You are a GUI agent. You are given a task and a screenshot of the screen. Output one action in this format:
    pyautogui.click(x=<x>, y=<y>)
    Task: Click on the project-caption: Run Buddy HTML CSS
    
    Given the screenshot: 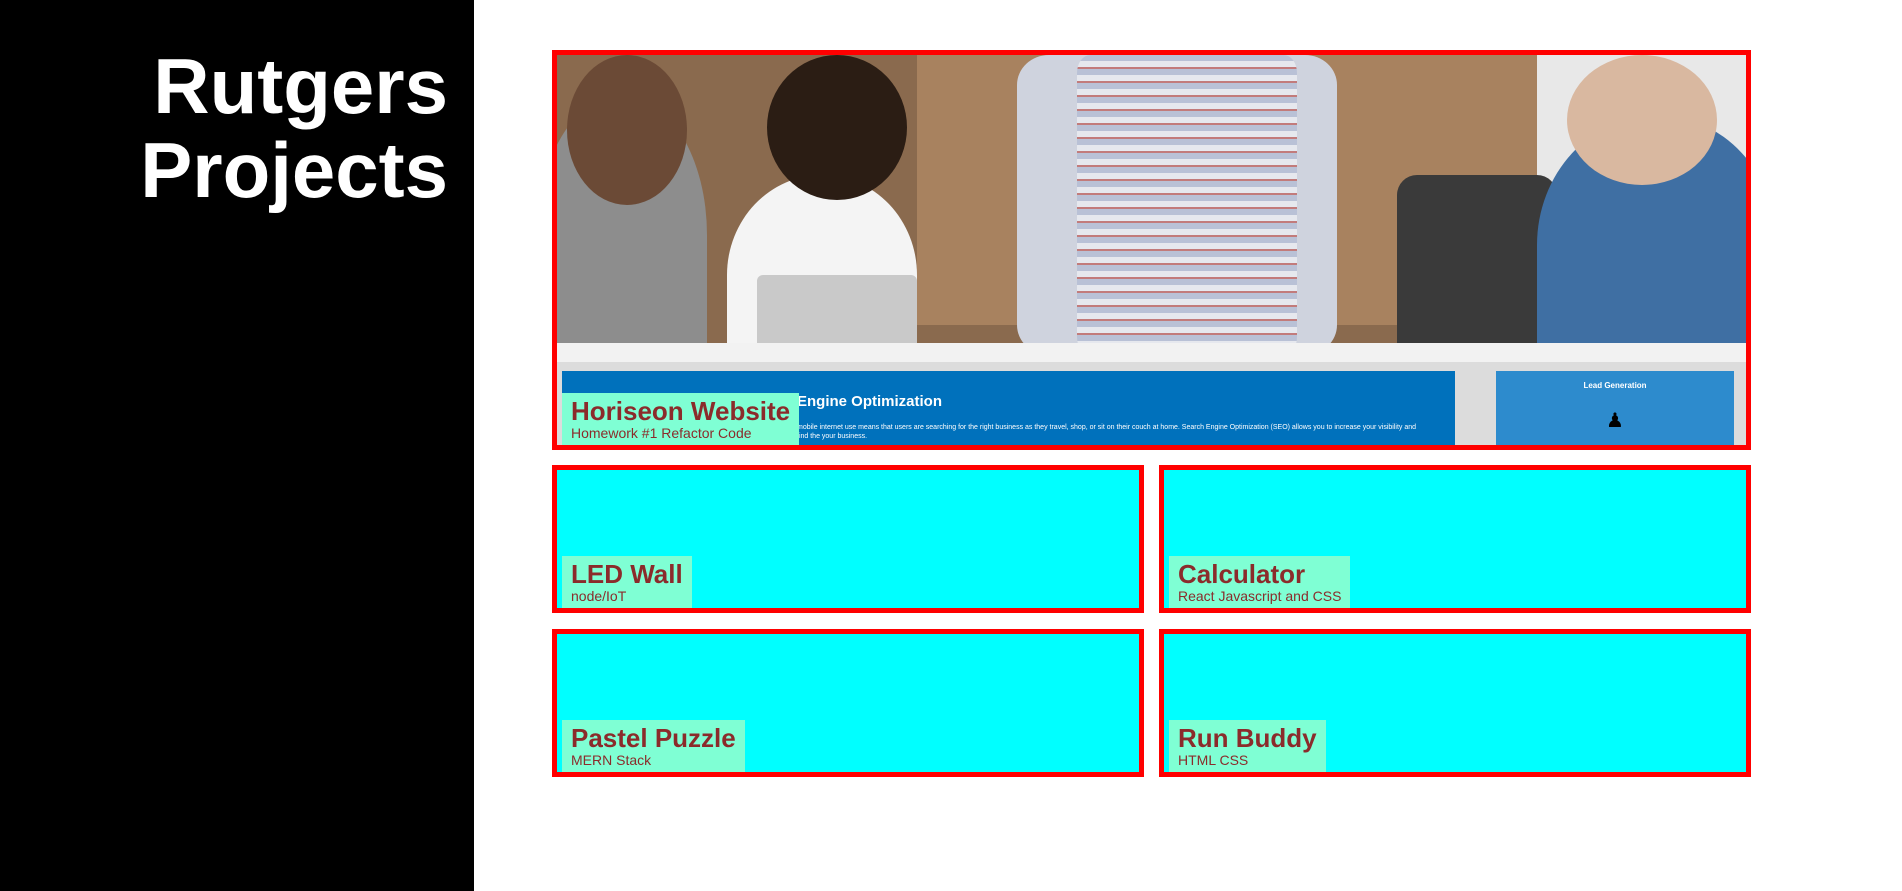 What is the action you would take?
    pyautogui.click(x=1247, y=746)
    